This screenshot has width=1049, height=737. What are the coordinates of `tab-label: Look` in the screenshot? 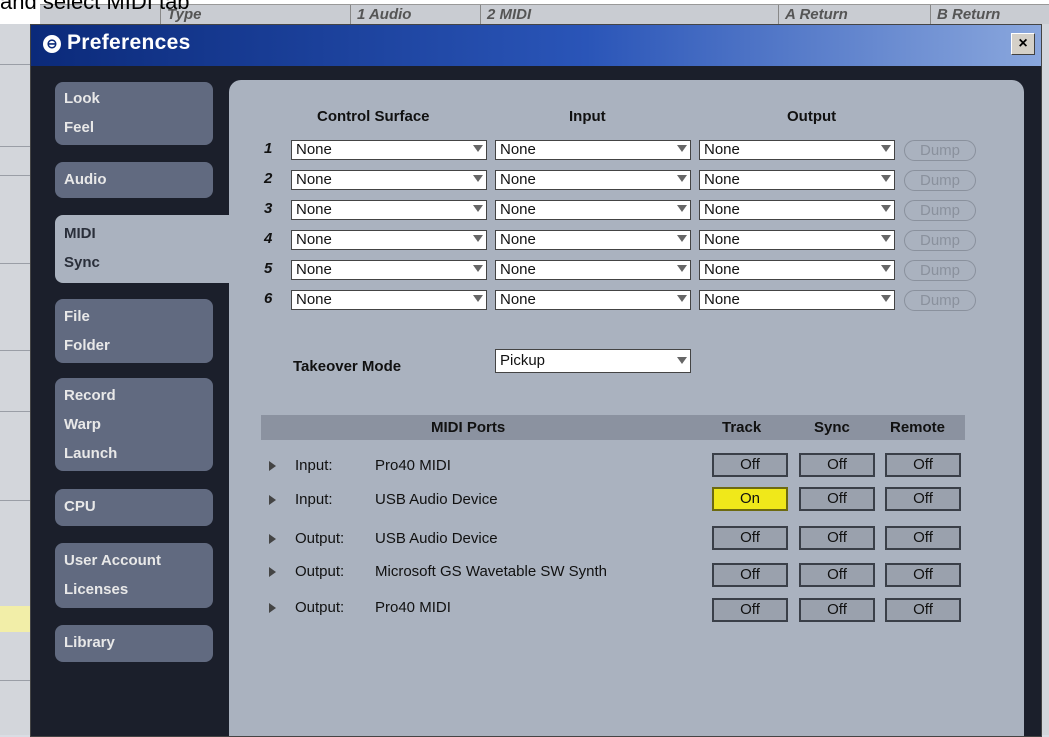 It's located at (82, 98).